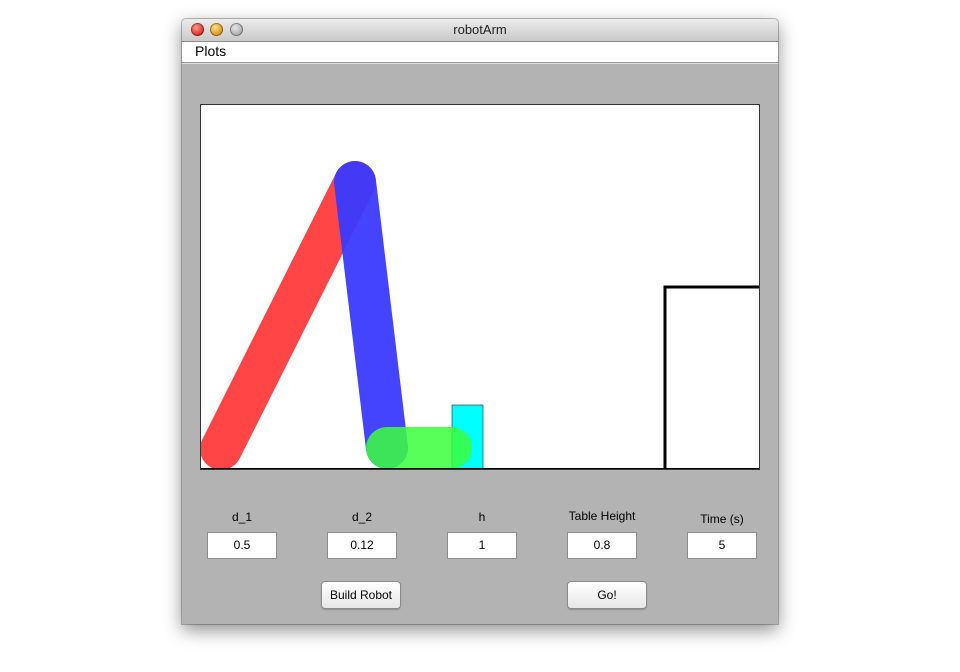 The image size is (960, 672). Describe the element at coordinates (362, 517) in the screenshot. I see `d2-label: d_2` at that location.